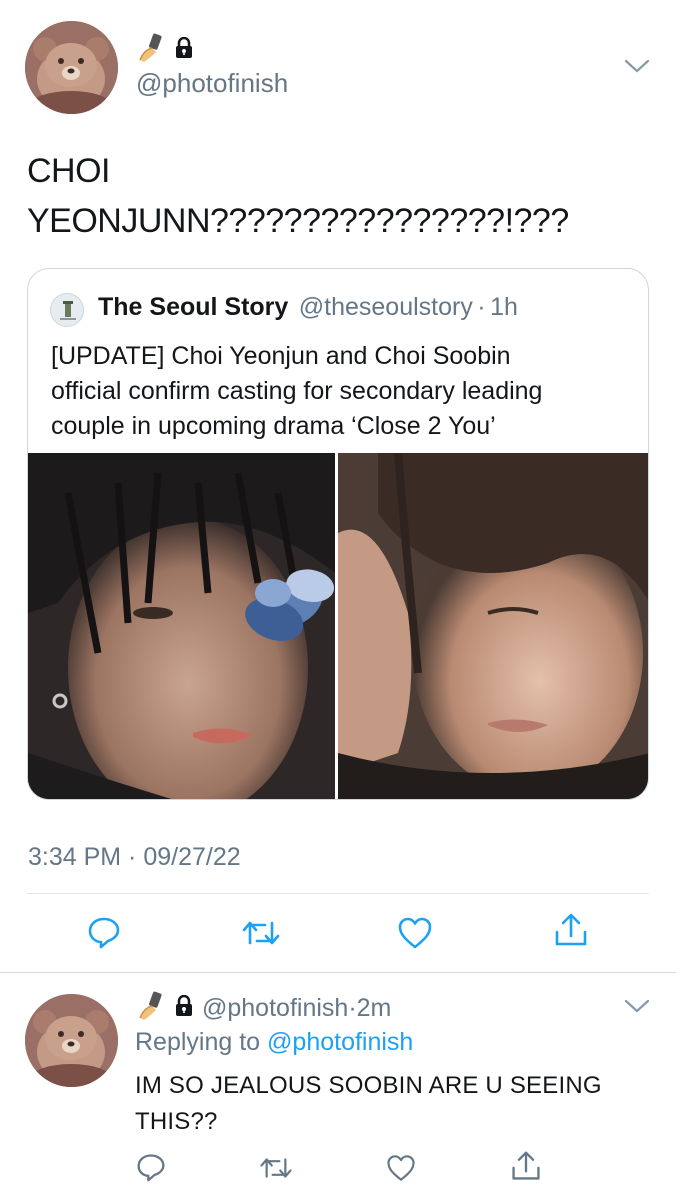 Image resolution: width=676 pixels, height=1200 pixels. I want to click on quoted-photo-right, so click(493, 625).